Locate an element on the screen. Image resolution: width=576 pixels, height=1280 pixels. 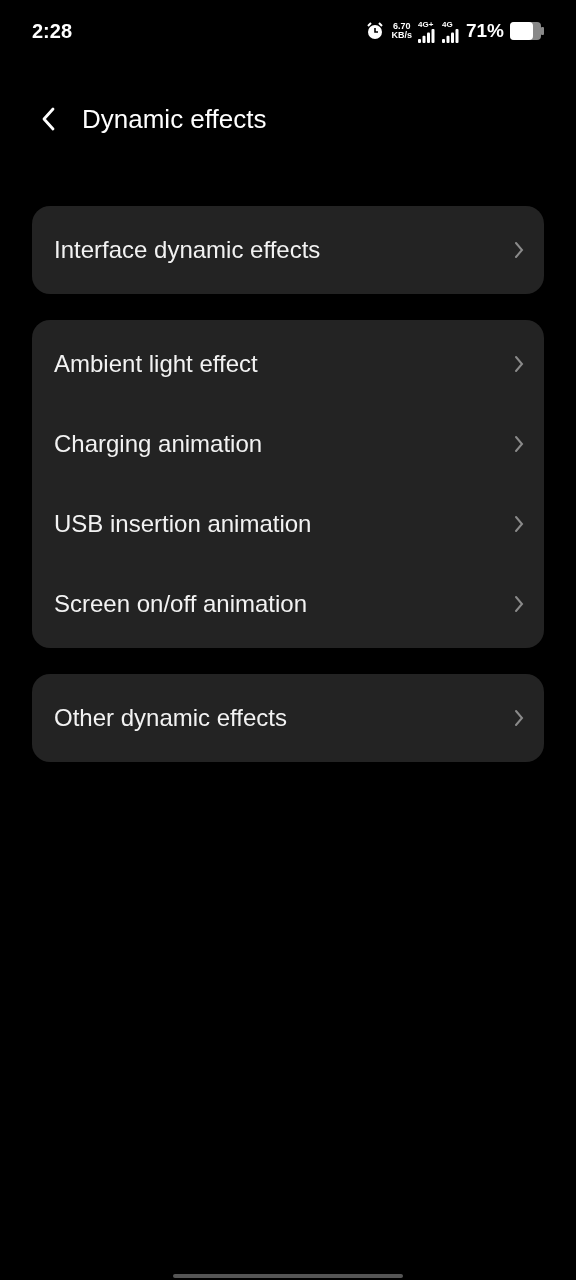
network-type: 4G is located at coordinates (447, 24).